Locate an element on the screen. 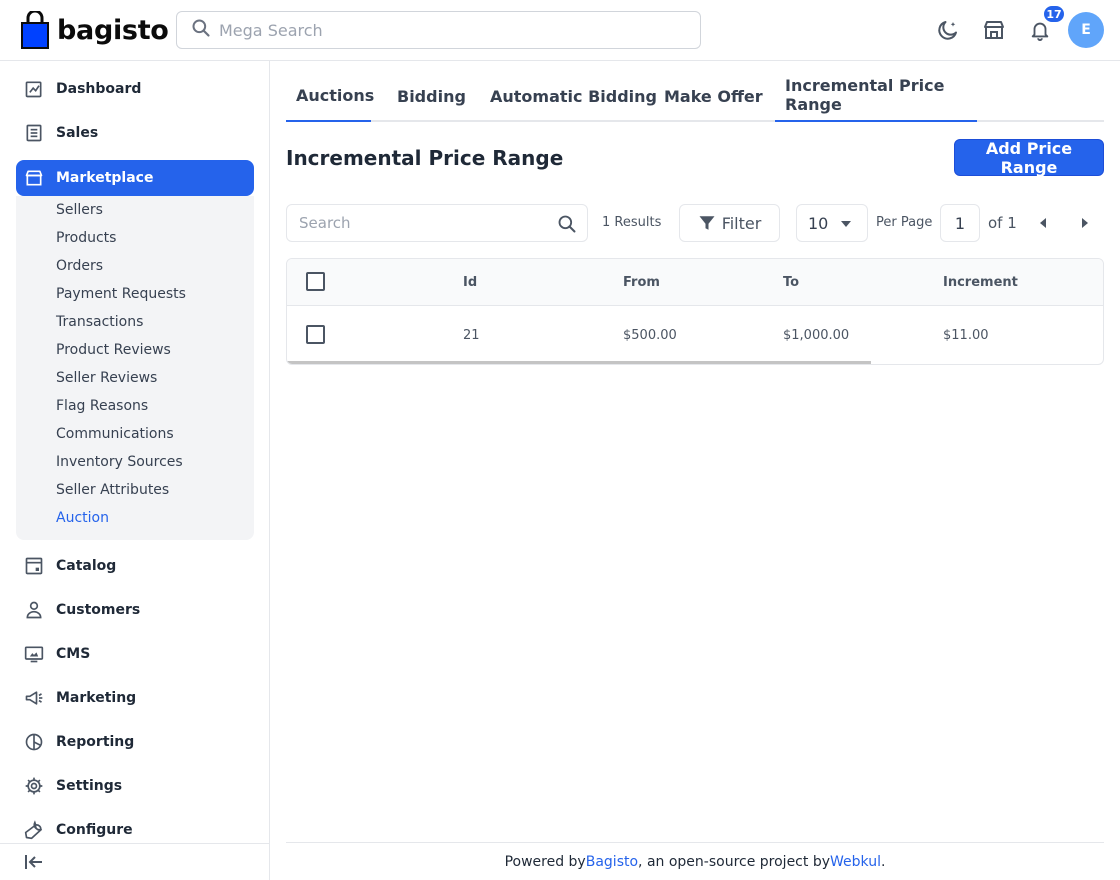 This screenshot has height=880, width=1120. submenu-item-sellers: Sellers is located at coordinates (79, 210).